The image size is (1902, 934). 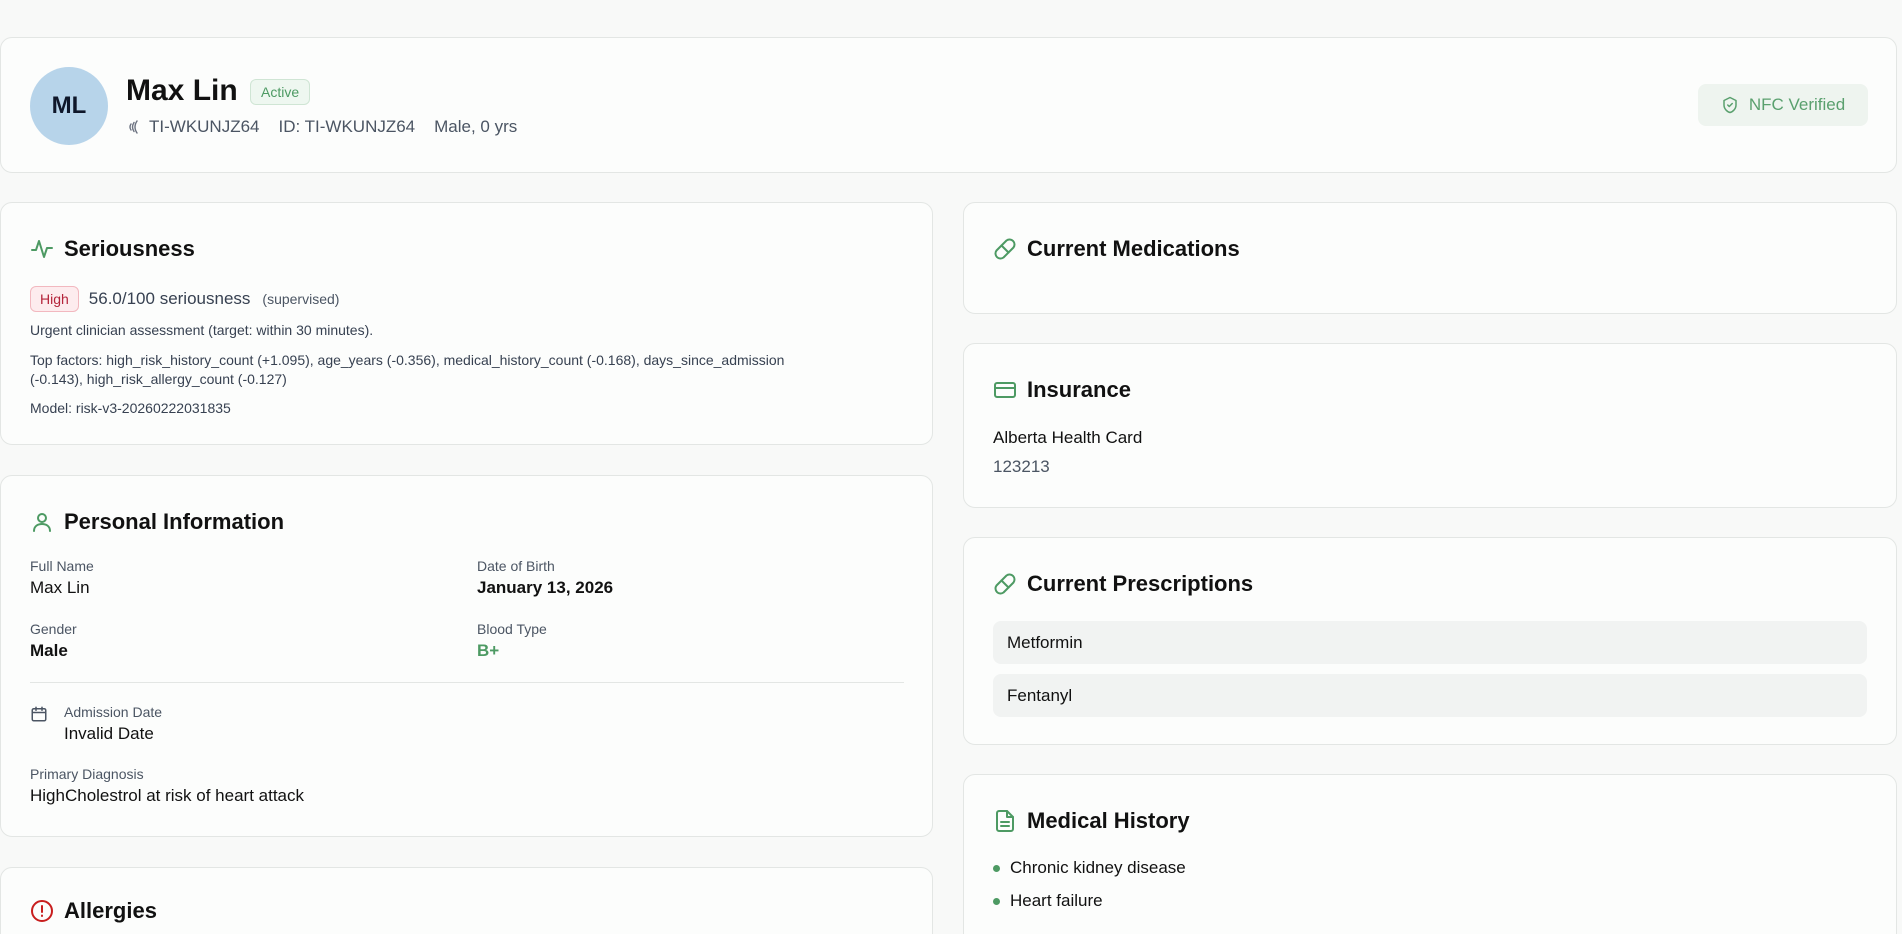 What do you see at coordinates (467, 682) in the screenshot?
I see `divider` at bounding box center [467, 682].